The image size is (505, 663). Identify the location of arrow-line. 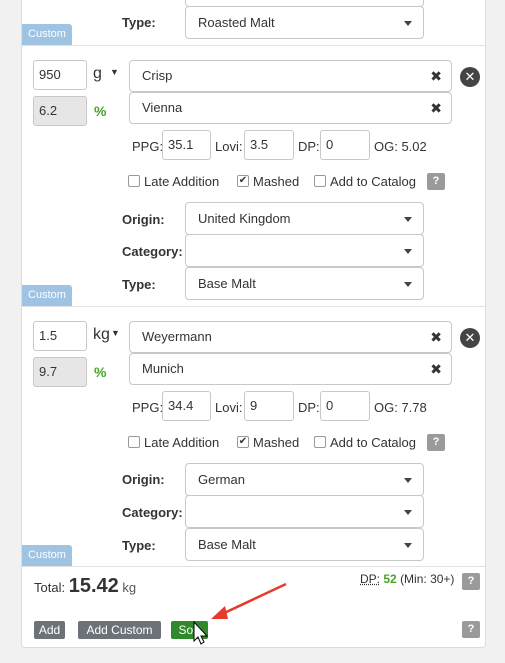
(253, 599).